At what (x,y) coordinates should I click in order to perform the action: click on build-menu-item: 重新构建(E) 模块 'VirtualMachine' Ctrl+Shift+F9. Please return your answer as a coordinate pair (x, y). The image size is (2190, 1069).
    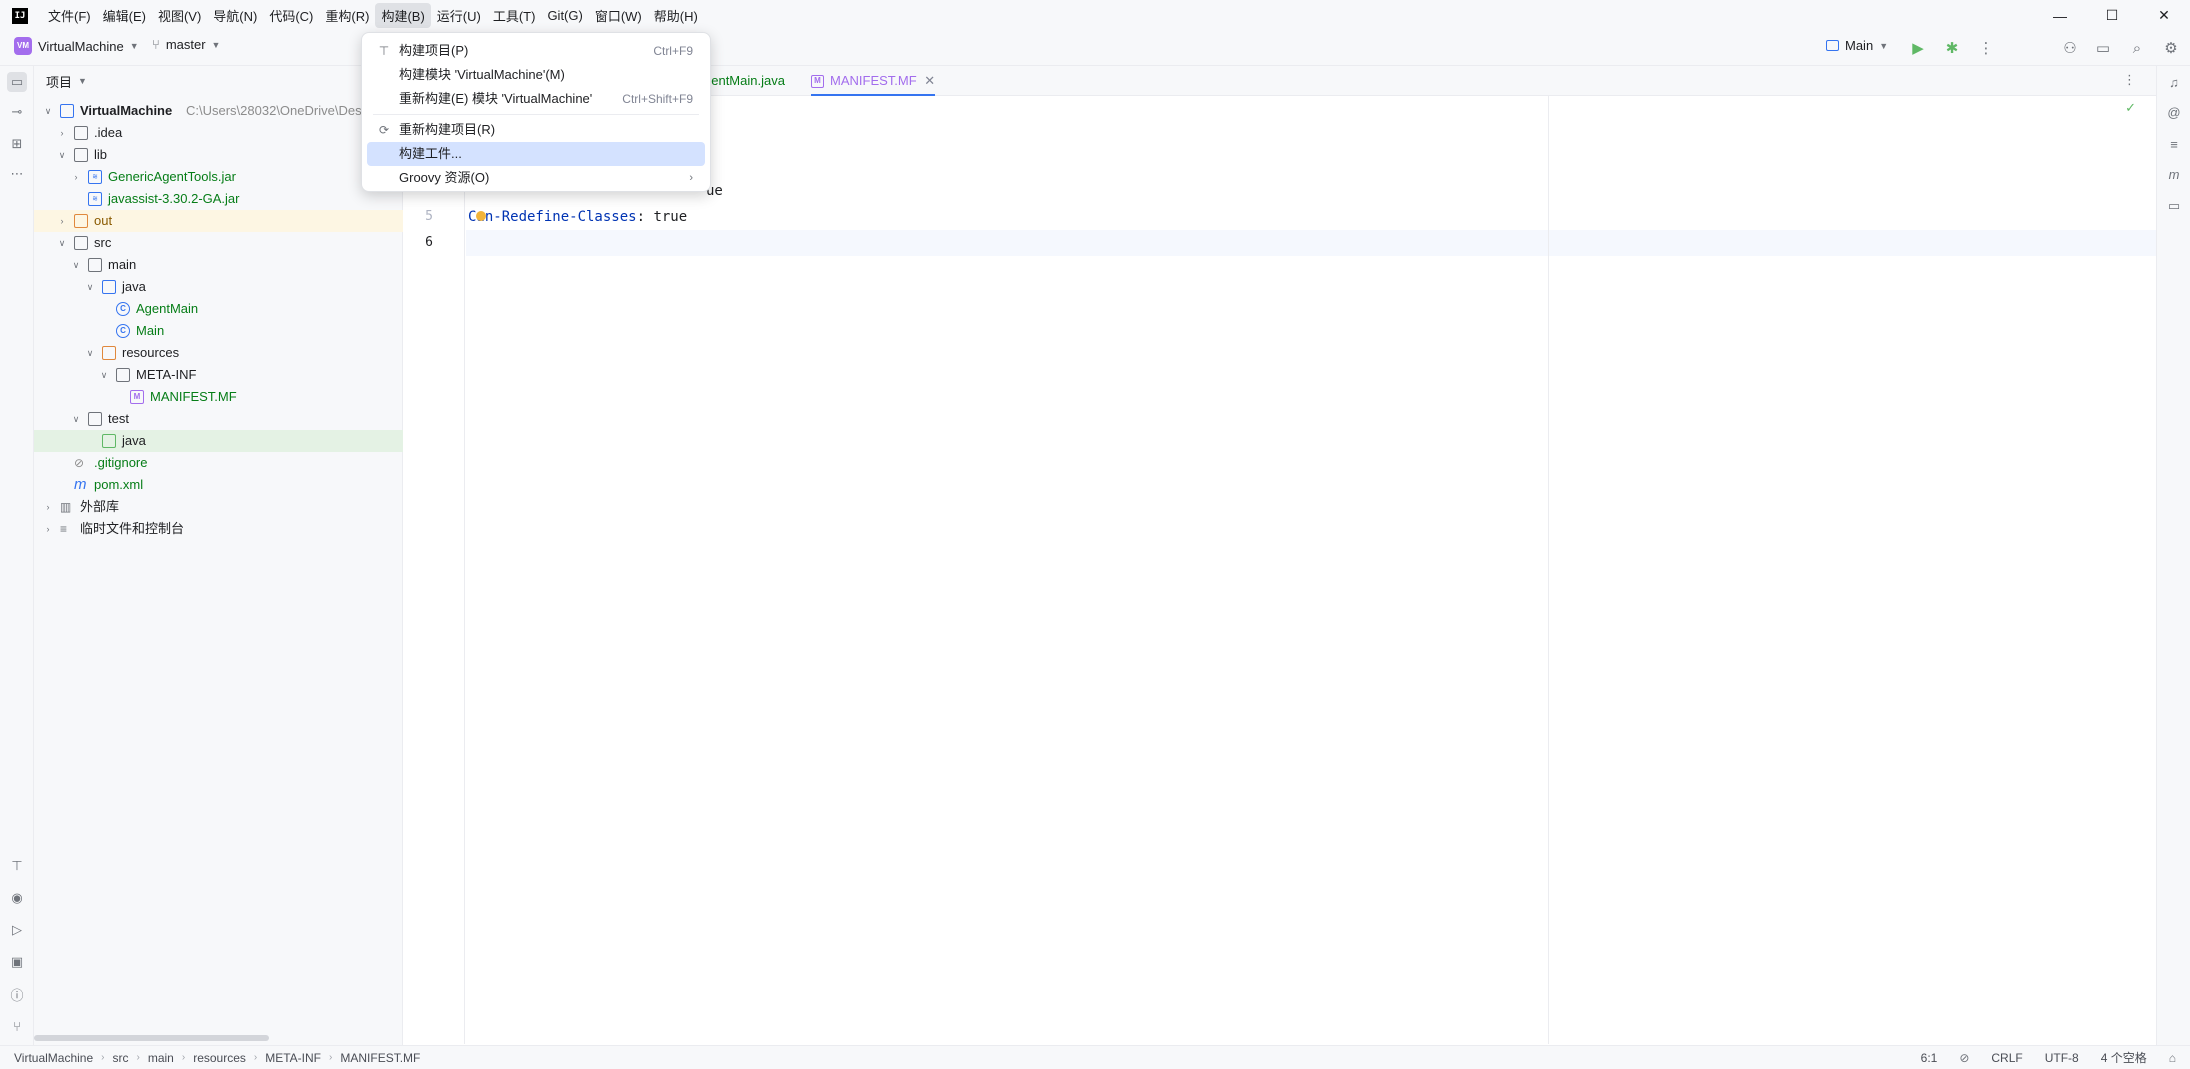
    Looking at the image, I should click on (536, 99).